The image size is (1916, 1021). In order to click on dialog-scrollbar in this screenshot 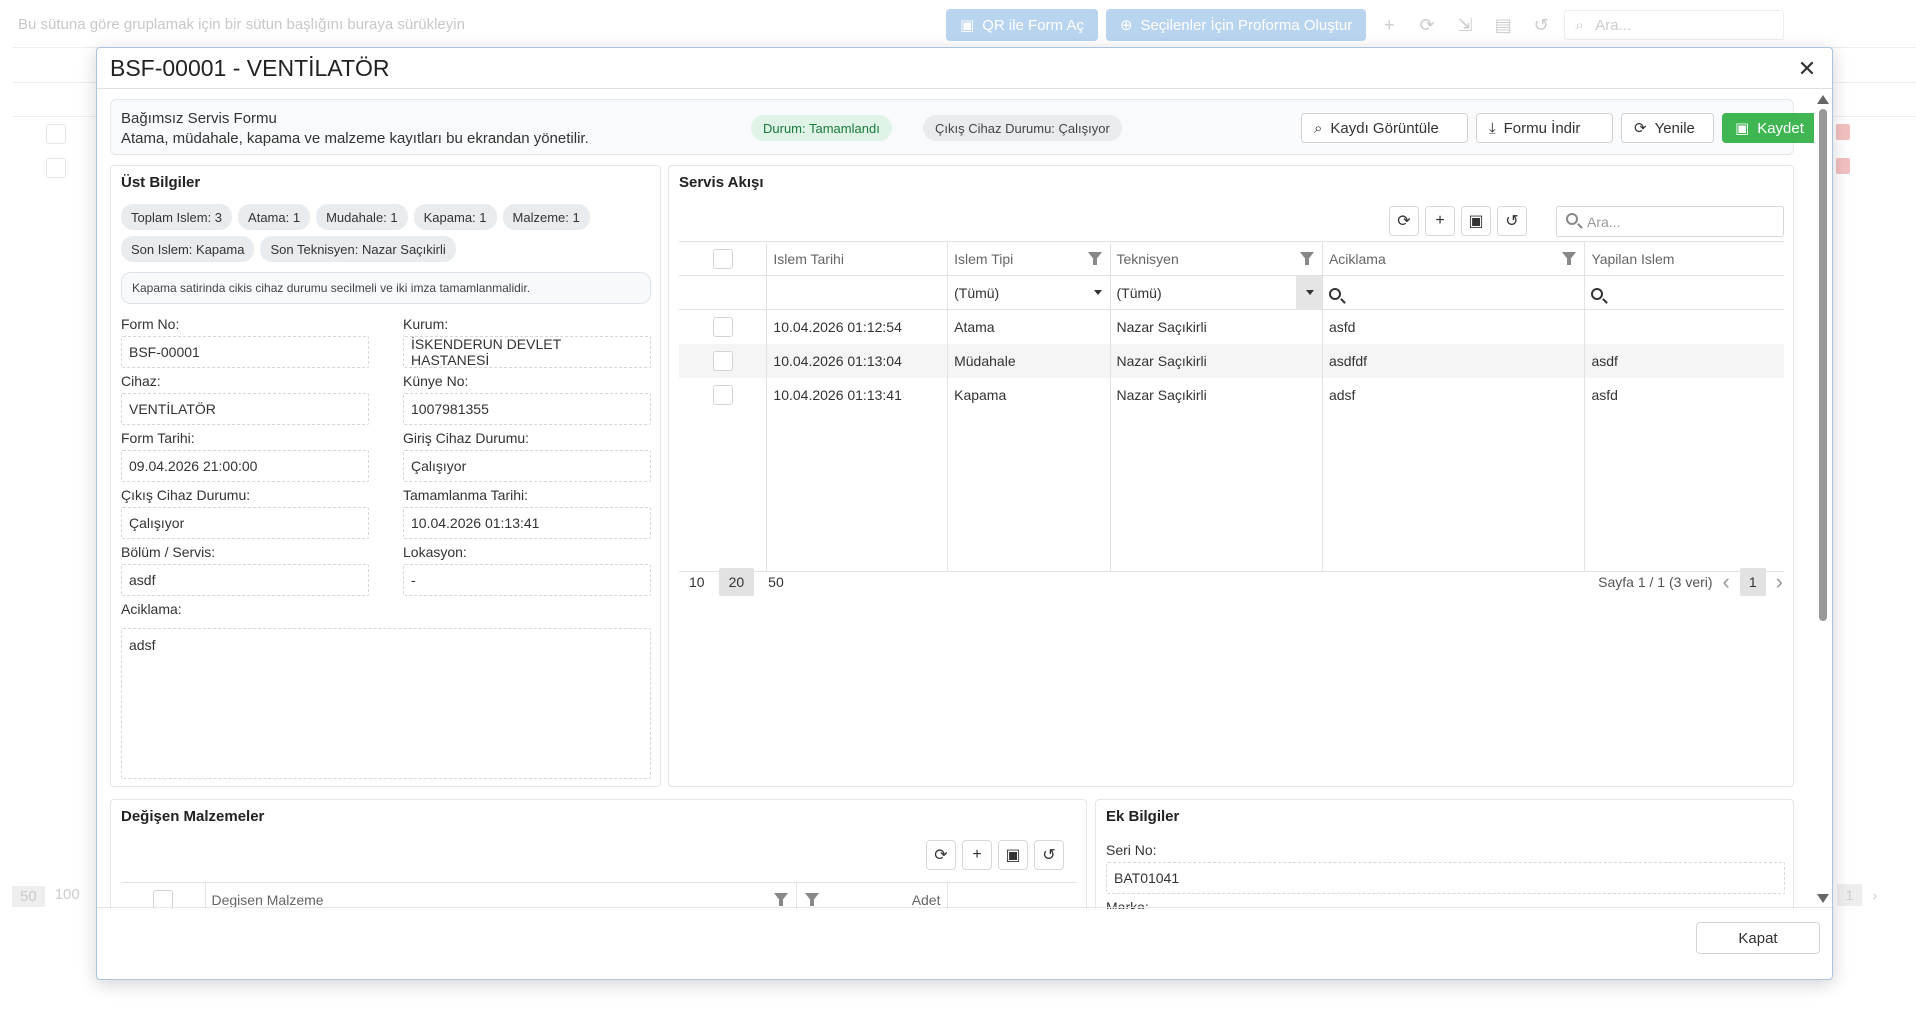, I will do `click(1823, 499)`.